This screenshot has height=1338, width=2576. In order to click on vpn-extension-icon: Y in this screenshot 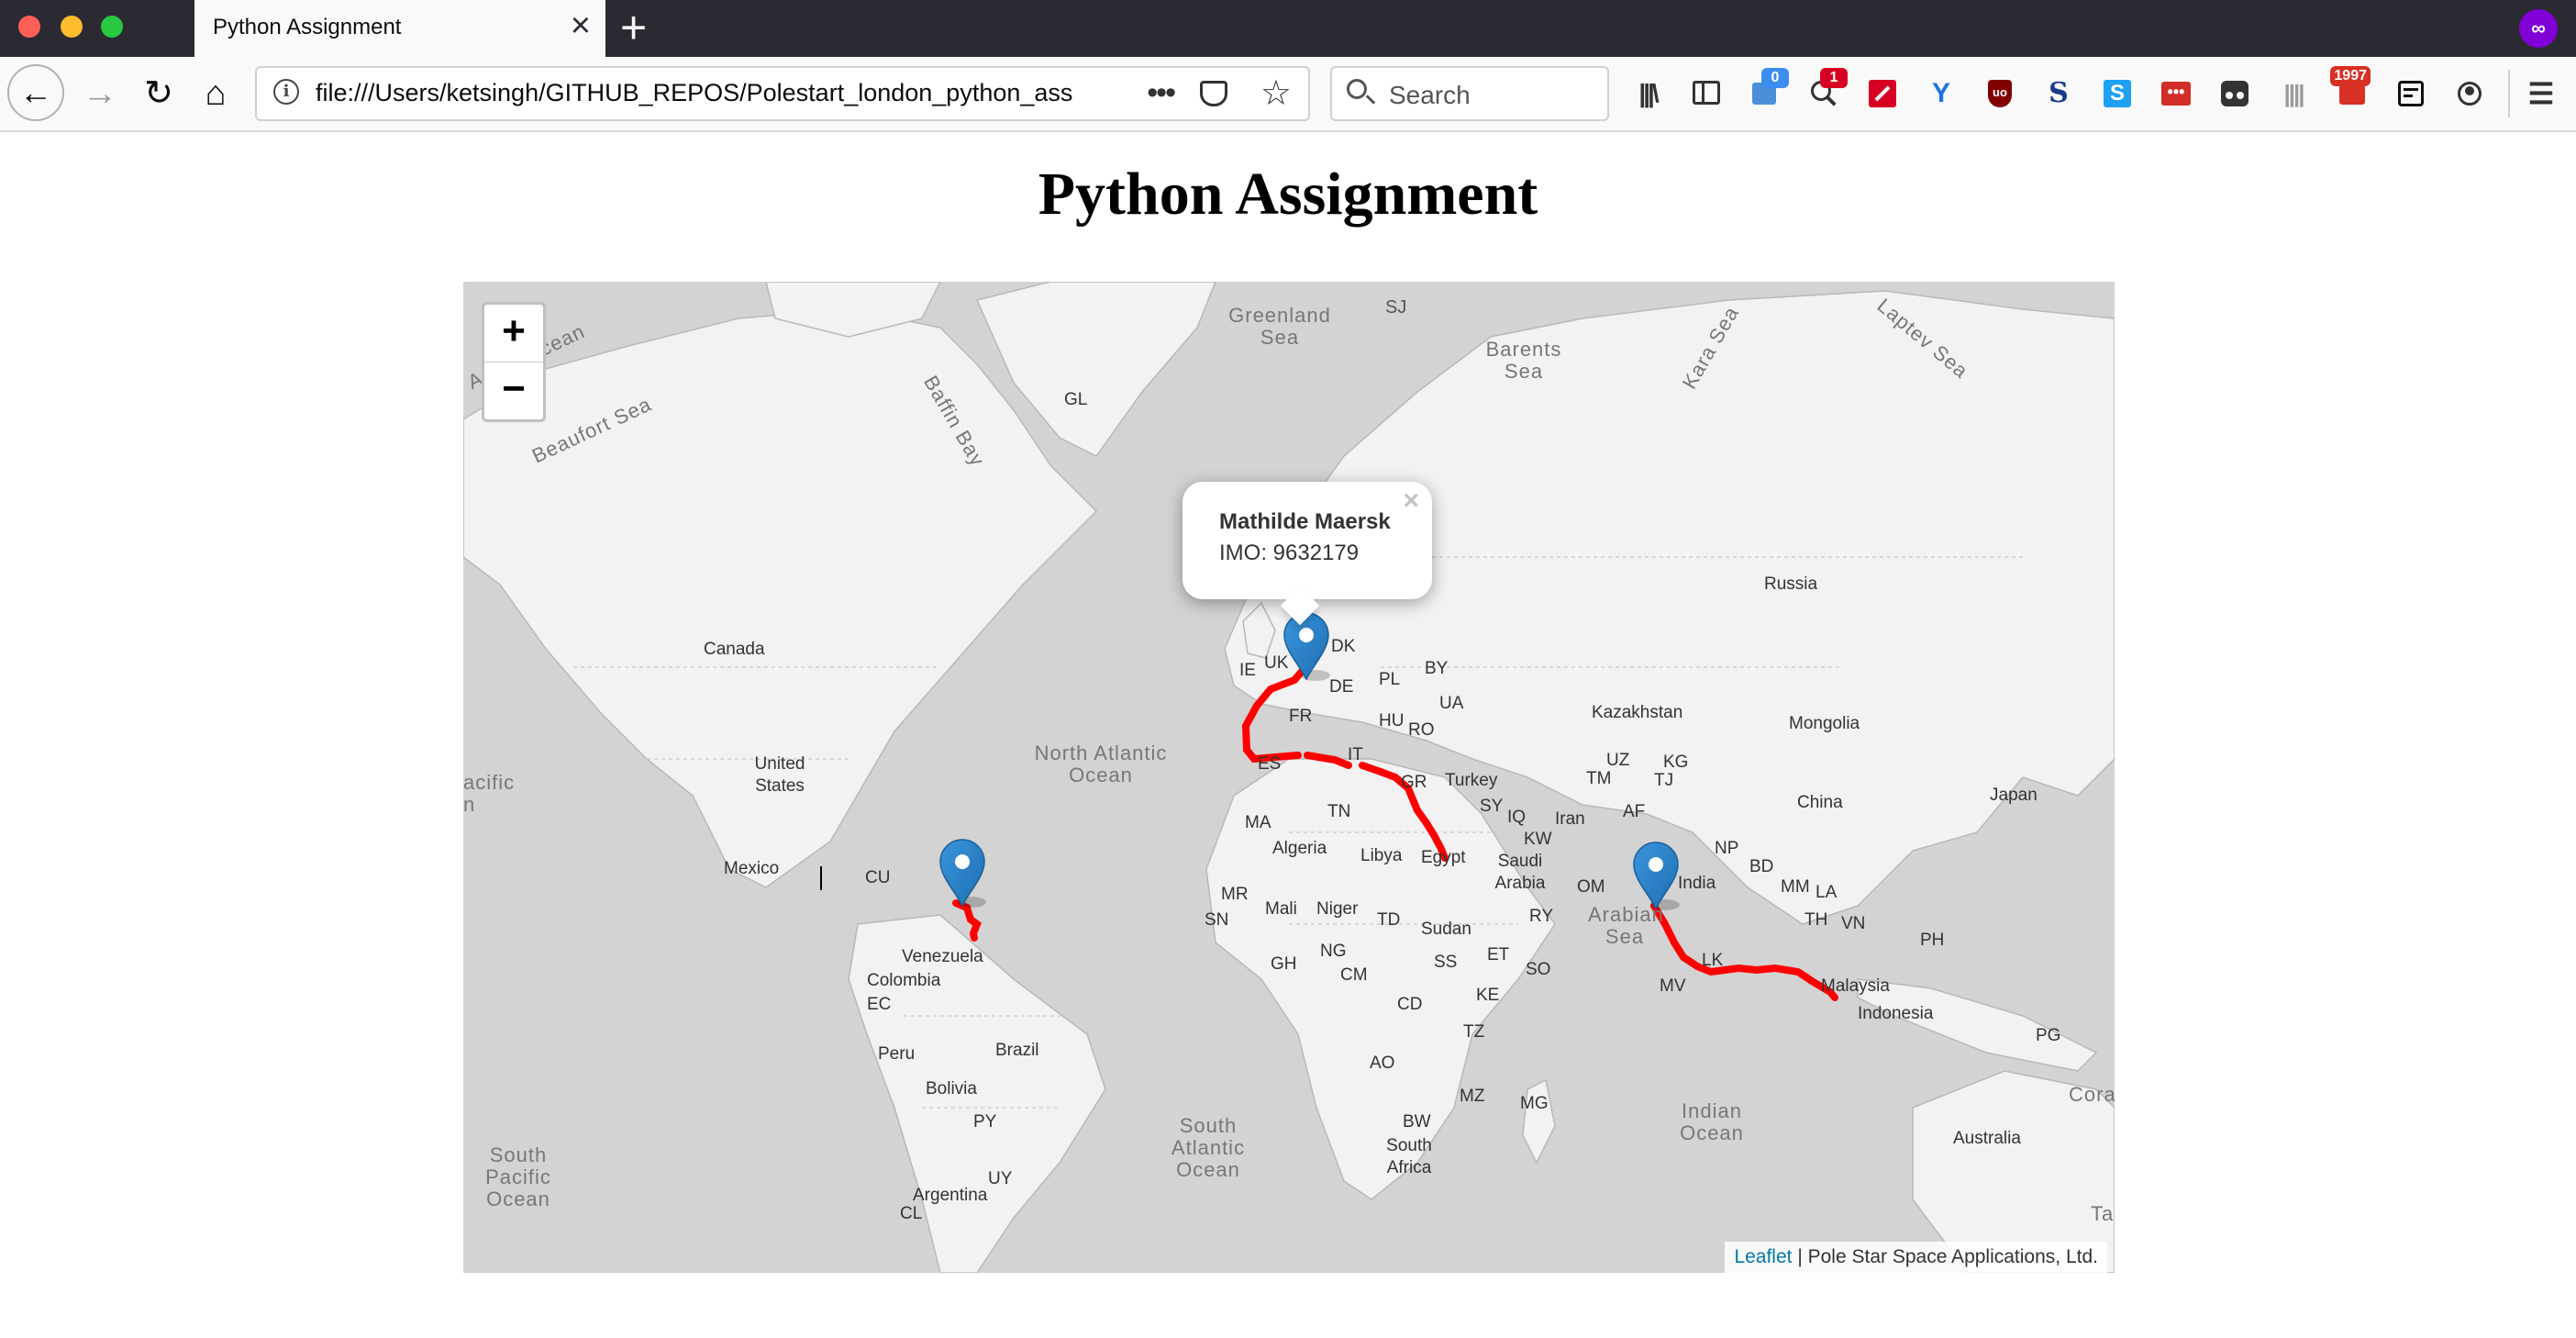, I will do `click(1941, 94)`.